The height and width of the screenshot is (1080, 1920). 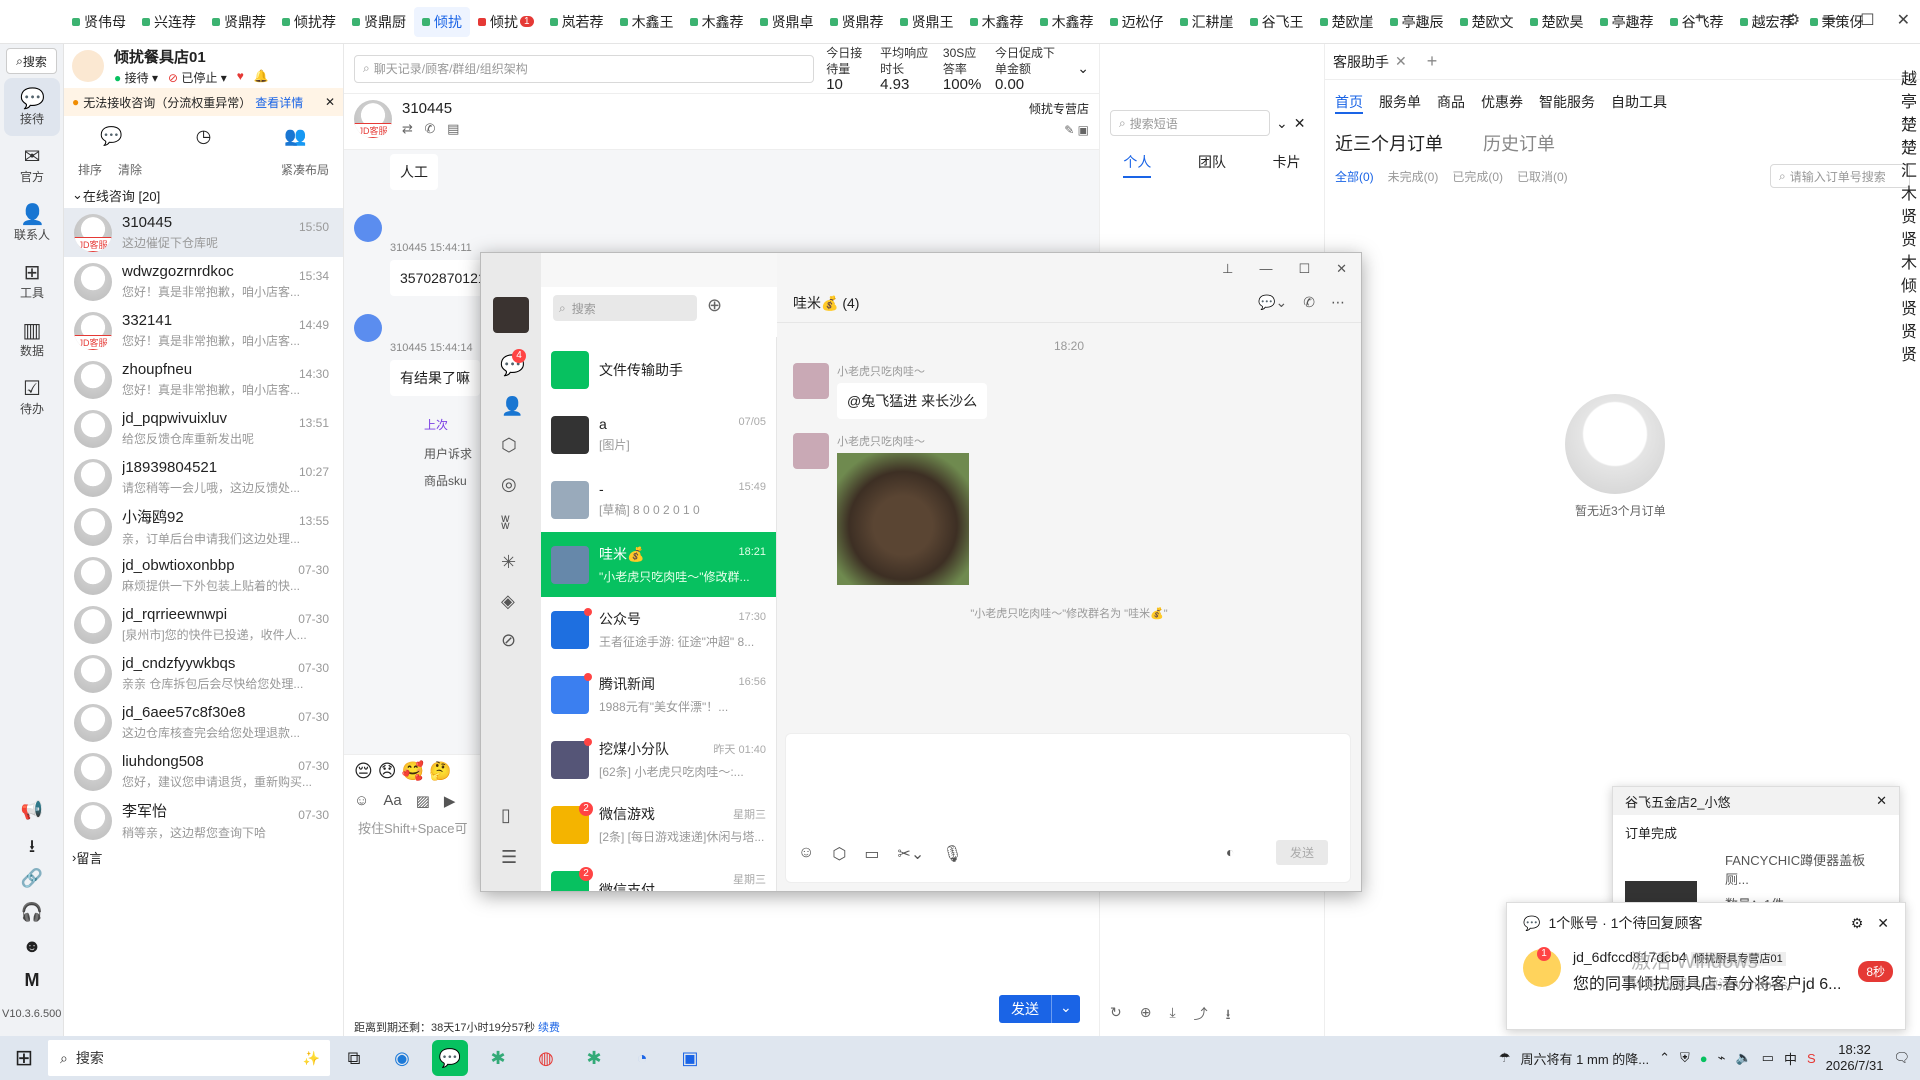 What do you see at coordinates (1793, 20) in the screenshot?
I see `settings-icon: ⚙` at bounding box center [1793, 20].